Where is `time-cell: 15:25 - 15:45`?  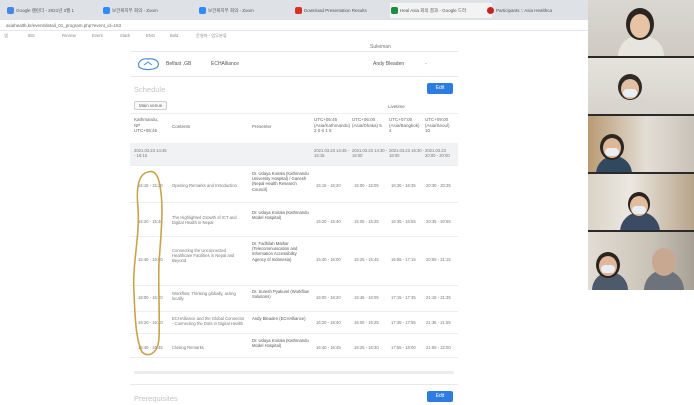 time-cell: 15:25 - 15:45 is located at coordinates (366, 259).